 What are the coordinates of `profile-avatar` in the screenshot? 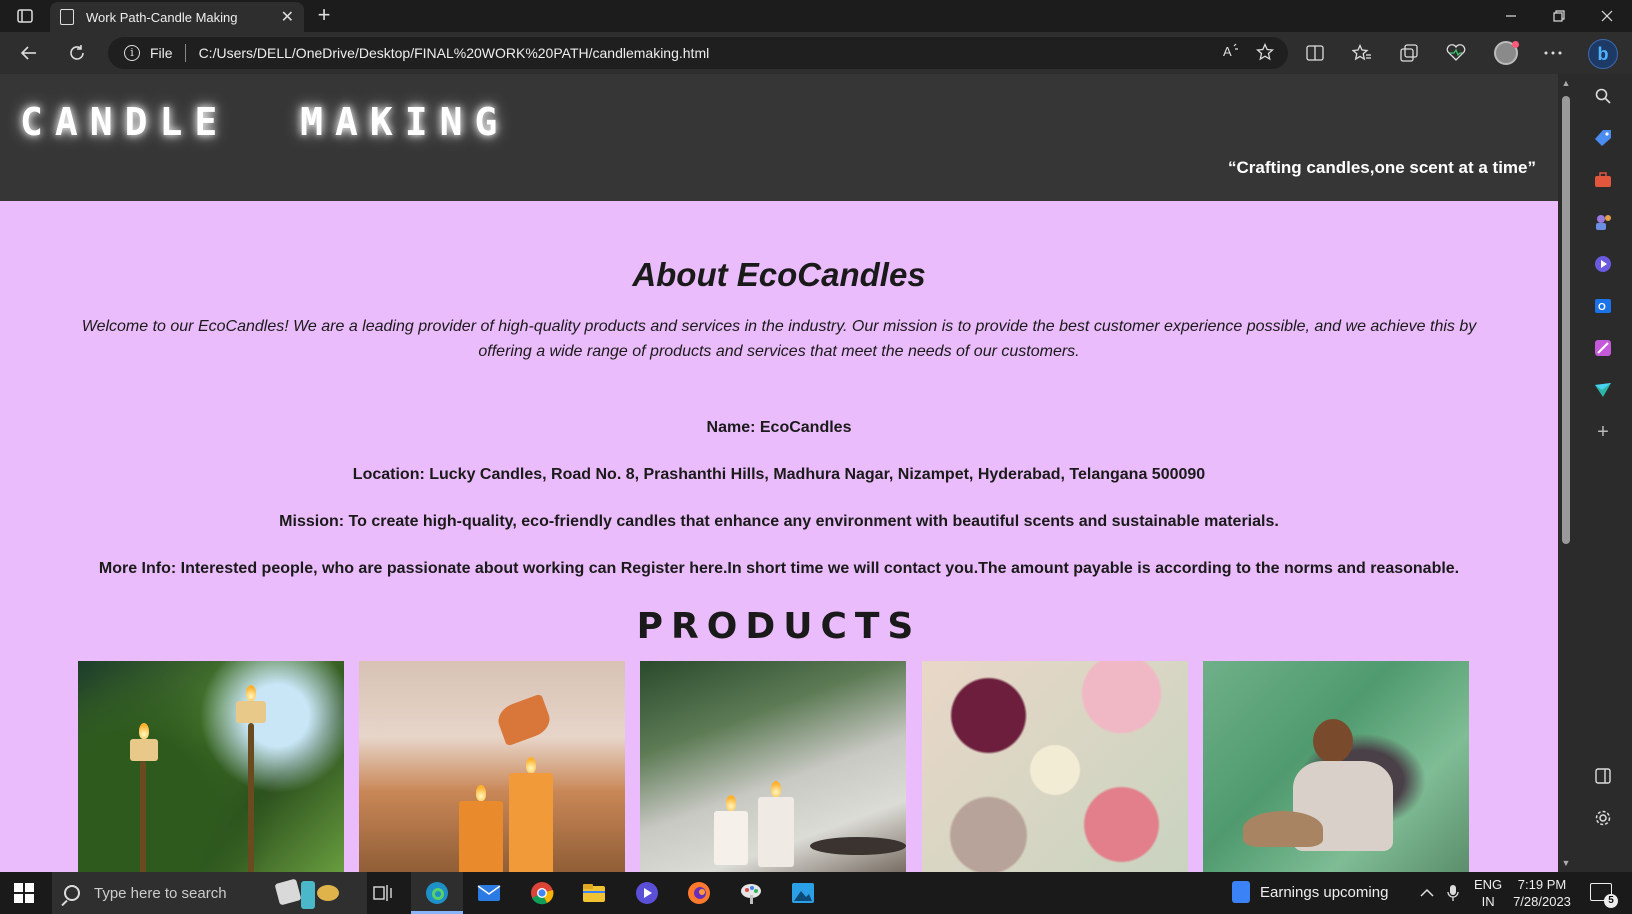 It's located at (1506, 53).